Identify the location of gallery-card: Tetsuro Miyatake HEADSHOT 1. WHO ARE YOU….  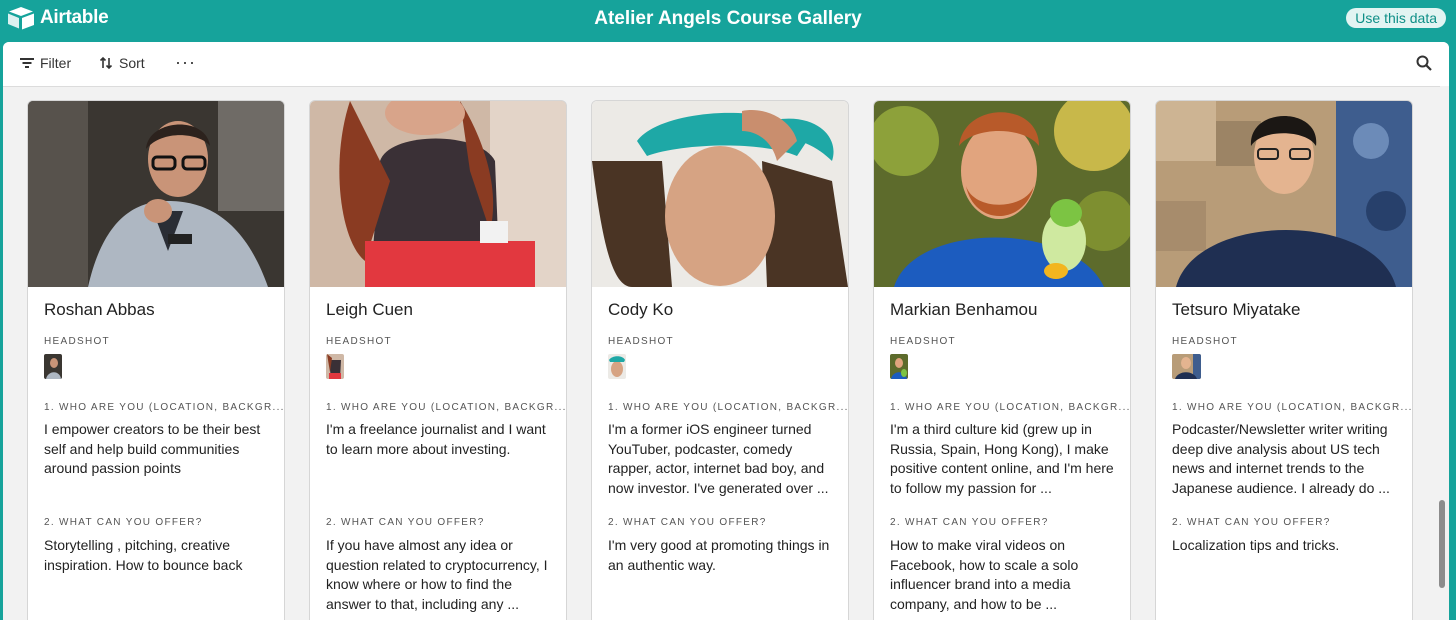
(1284, 360).